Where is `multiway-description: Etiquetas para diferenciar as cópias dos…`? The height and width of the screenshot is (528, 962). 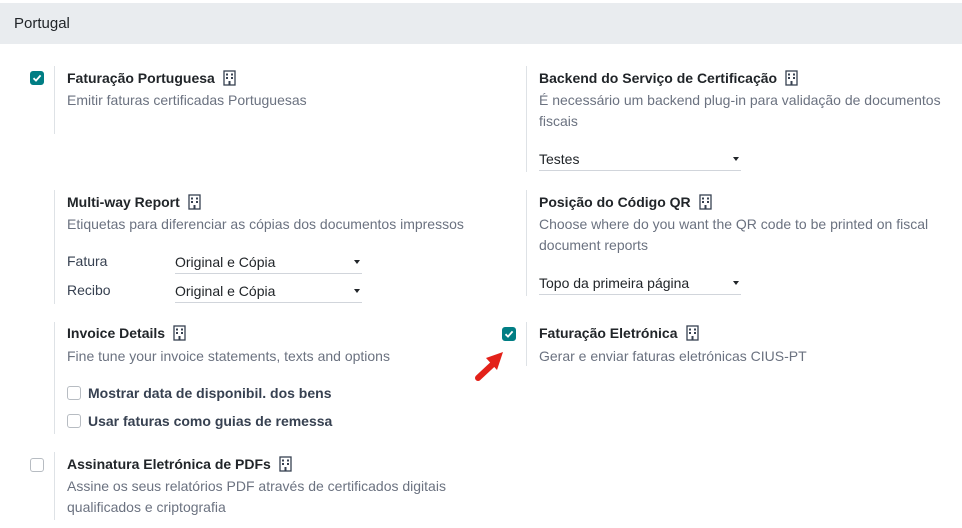
multiway-description: Etiquetas para diferenciar as cópias dos… is located at coordinates (265, 224).